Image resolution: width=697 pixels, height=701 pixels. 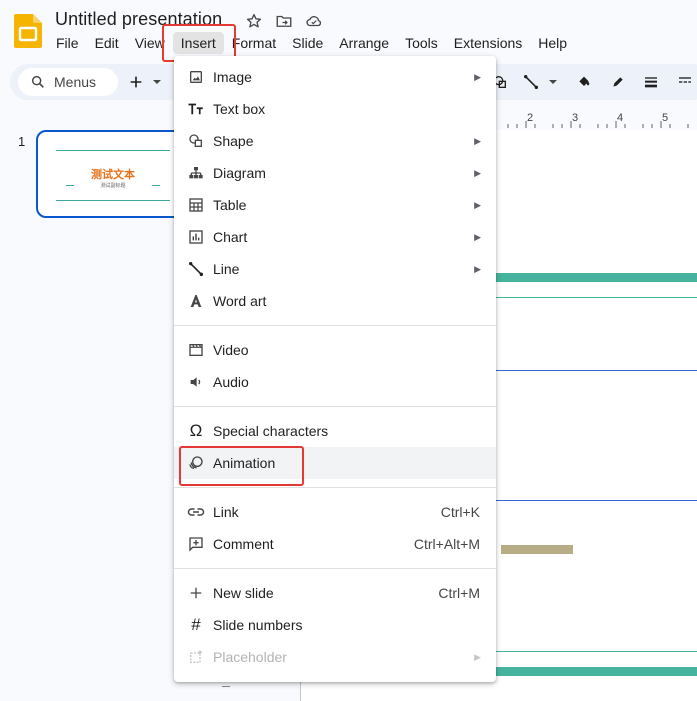 What do you see at coordinates (575, 118) in the screenshot?
I see `ruler-label: 3` at bounding box center [575, 118].